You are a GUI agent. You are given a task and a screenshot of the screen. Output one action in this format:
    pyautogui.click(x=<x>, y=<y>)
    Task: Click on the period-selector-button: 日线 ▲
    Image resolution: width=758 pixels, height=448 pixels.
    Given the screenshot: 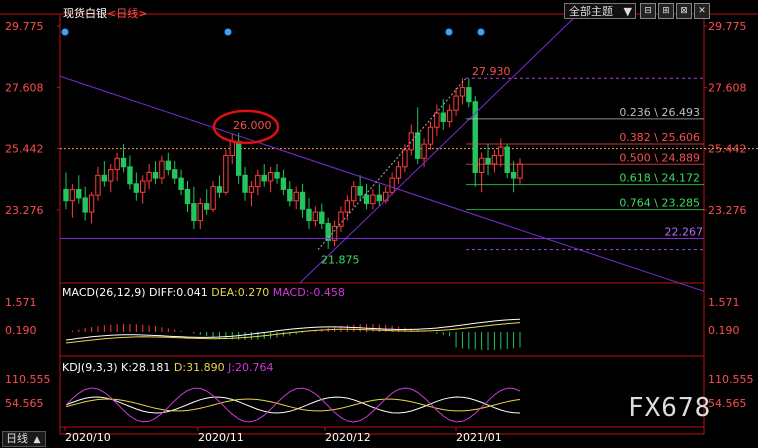 What is the action you would take?
    pyautogui.click(x=24, y=439)
    